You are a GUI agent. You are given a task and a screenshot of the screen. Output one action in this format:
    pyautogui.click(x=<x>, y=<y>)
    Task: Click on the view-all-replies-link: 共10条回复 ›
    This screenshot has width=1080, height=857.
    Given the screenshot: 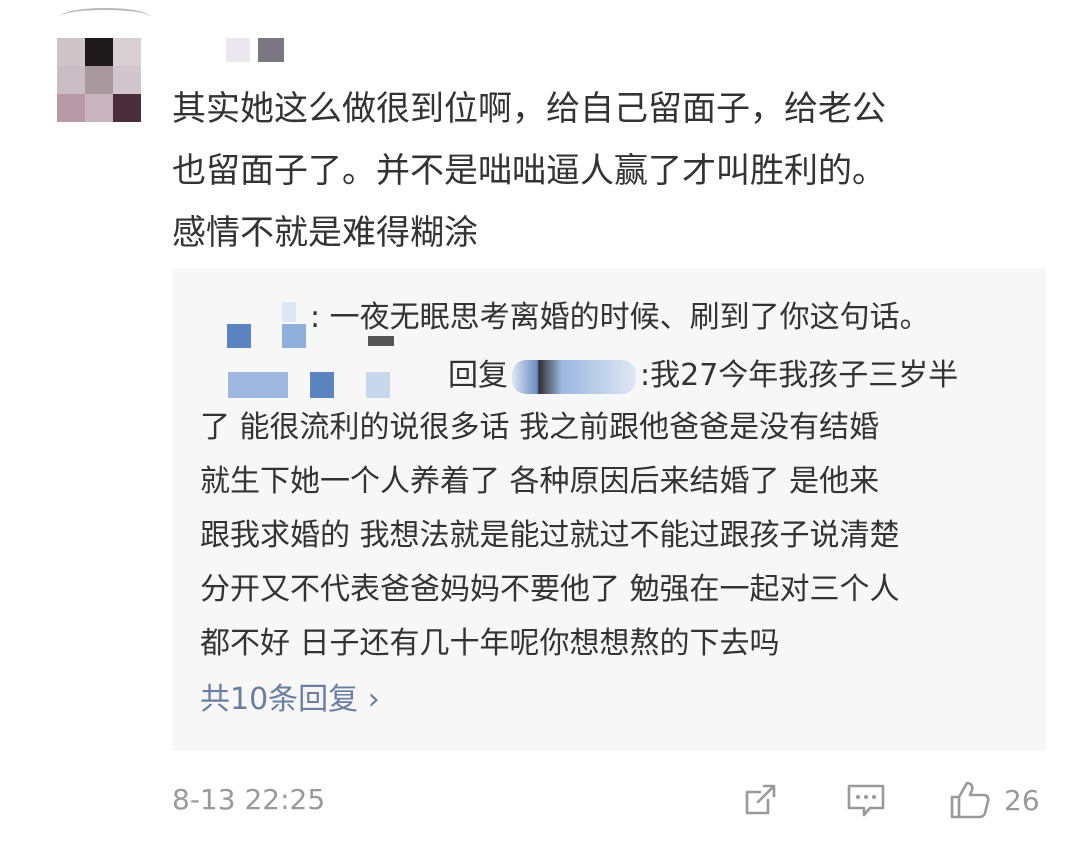 What is the action you would take?
    pyautogui.click(x=290, y=700)
    